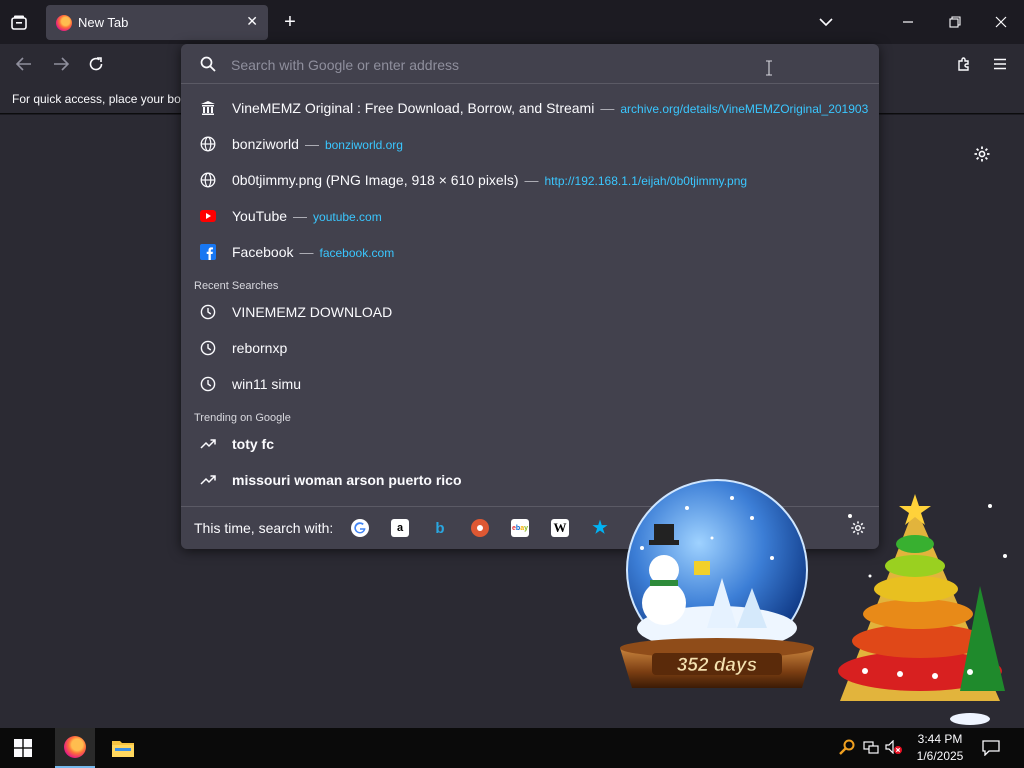 Image resolution: width=1024 pixels, height=768 pixels. I want to click on trending-text: toty fc, so click(253, 444).